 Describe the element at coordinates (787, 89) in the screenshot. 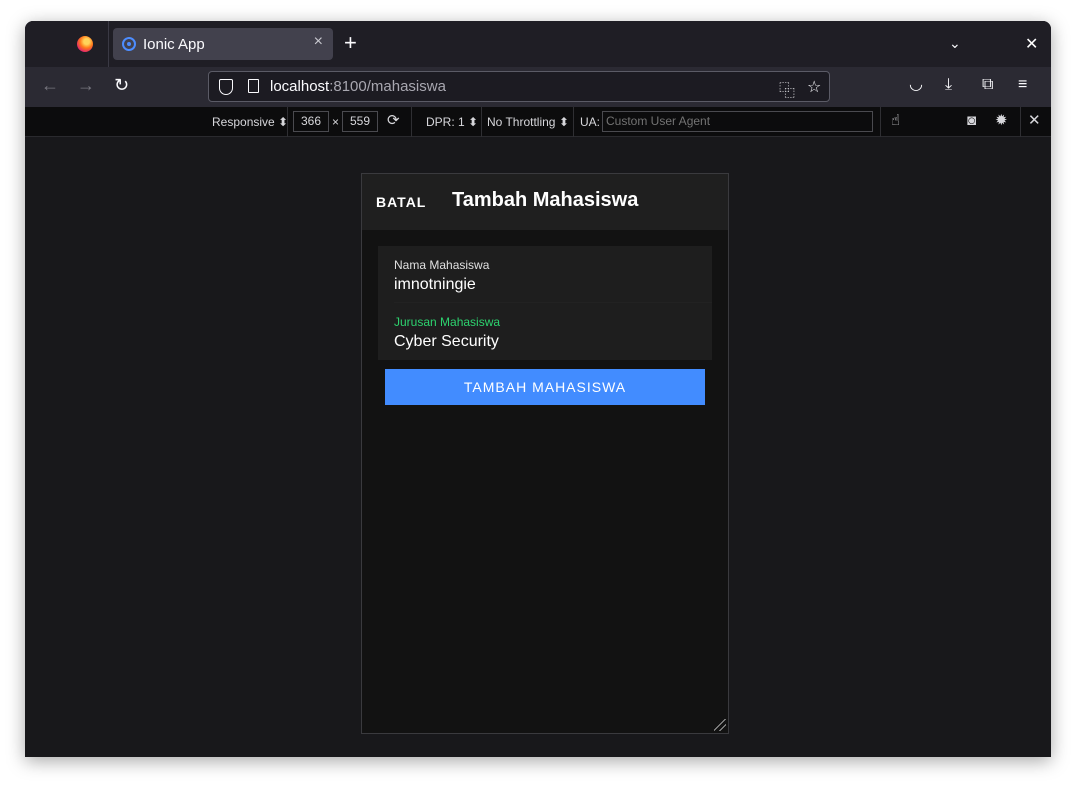

I see `translate-icon: ⿻` at that location.